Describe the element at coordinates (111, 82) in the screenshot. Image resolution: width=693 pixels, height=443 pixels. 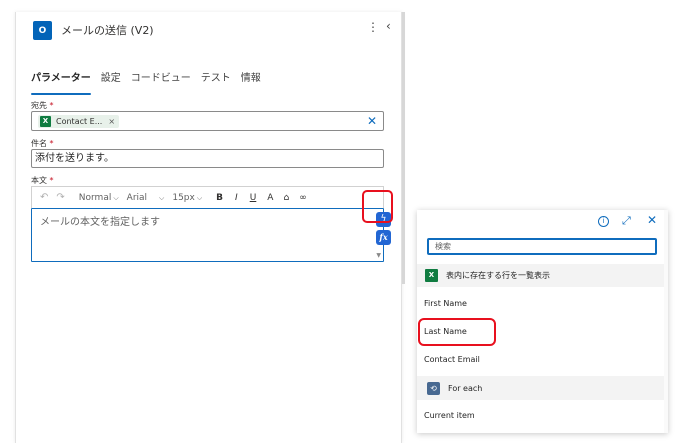
I see `tab-settings: 設定` at that location.